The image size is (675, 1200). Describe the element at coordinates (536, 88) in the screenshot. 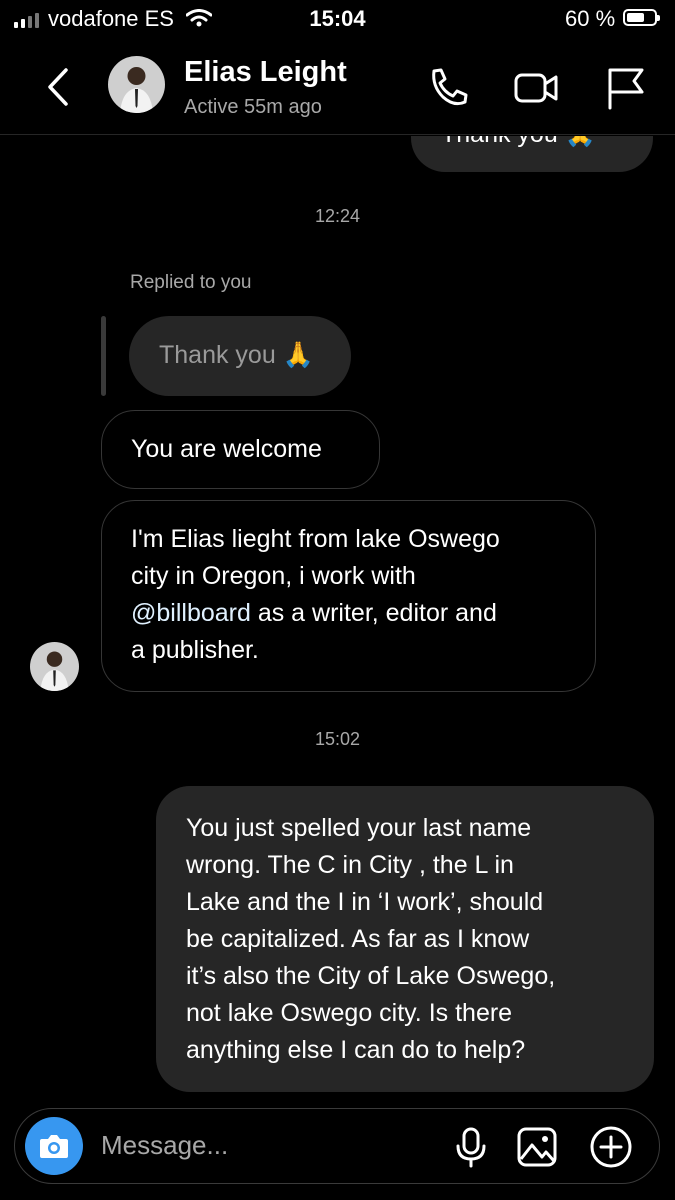

I see `video-call-icon` at that location.